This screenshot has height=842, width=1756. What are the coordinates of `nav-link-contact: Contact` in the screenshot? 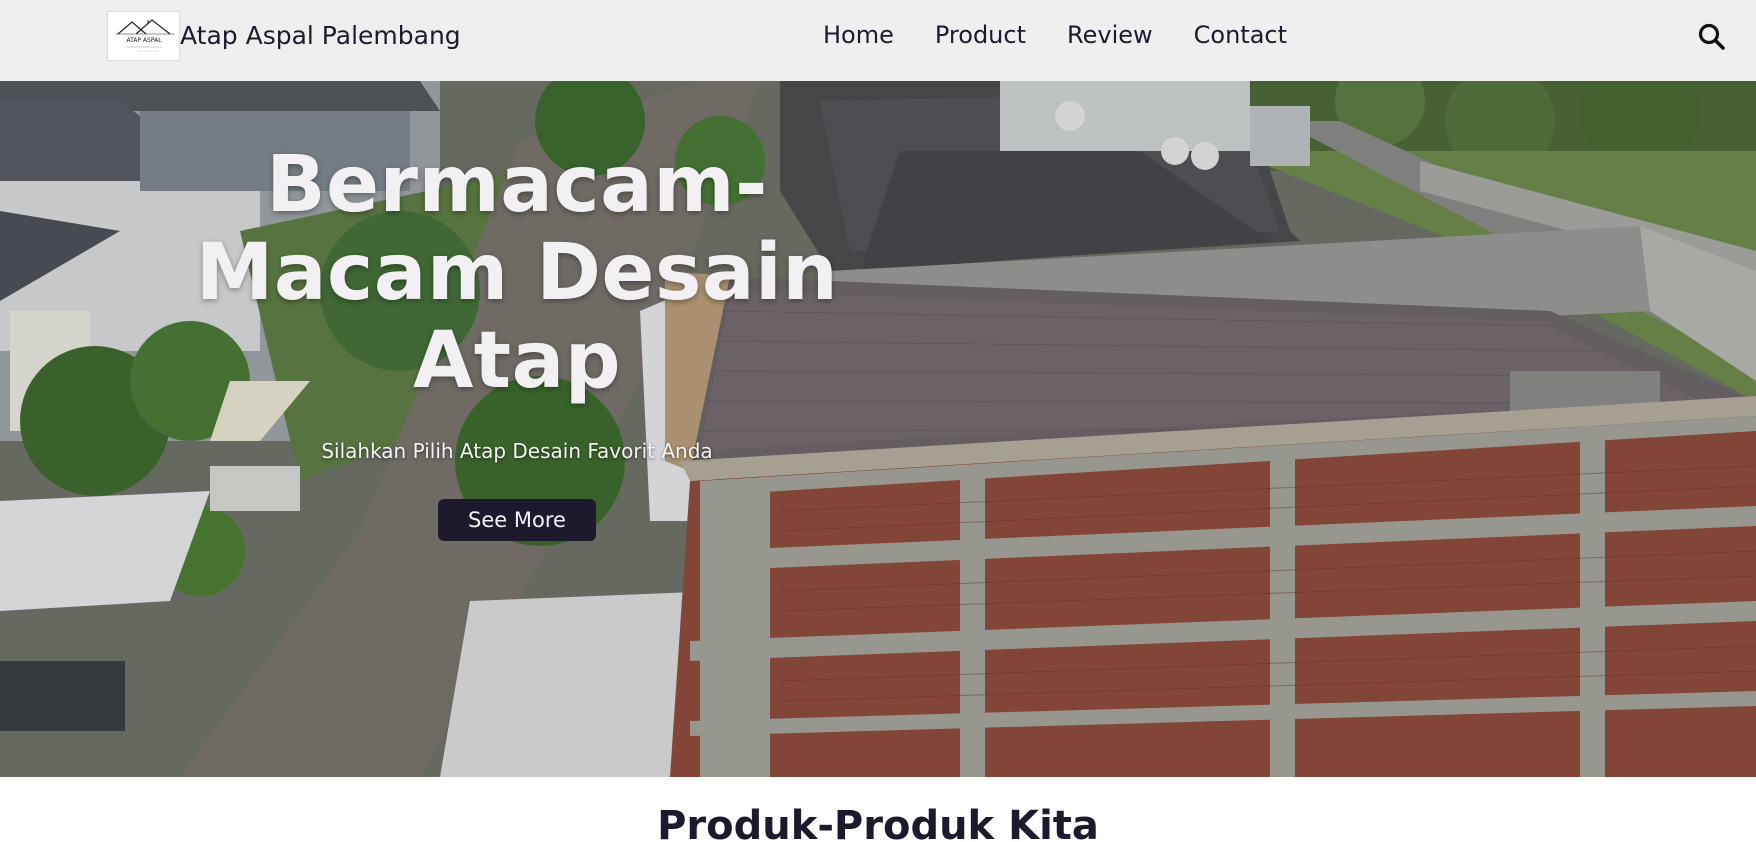 It's located at (1240, 35).